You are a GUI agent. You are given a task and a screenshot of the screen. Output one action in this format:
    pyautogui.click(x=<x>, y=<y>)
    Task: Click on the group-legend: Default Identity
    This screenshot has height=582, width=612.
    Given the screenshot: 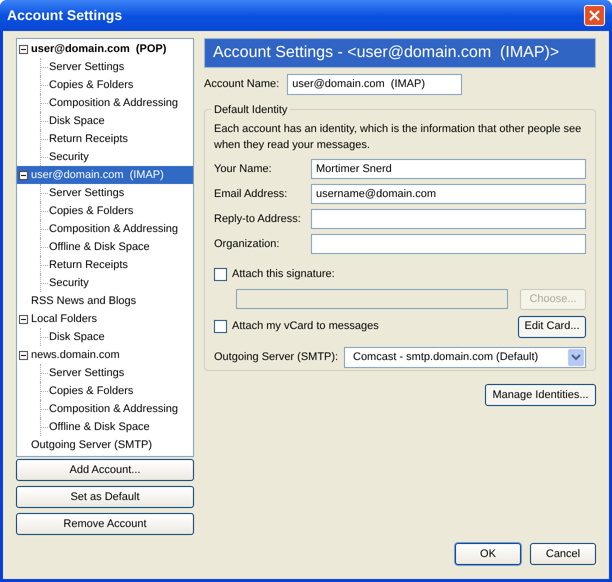 What is the action you would take?
    pyautogui.click(x=250, y=110)
    